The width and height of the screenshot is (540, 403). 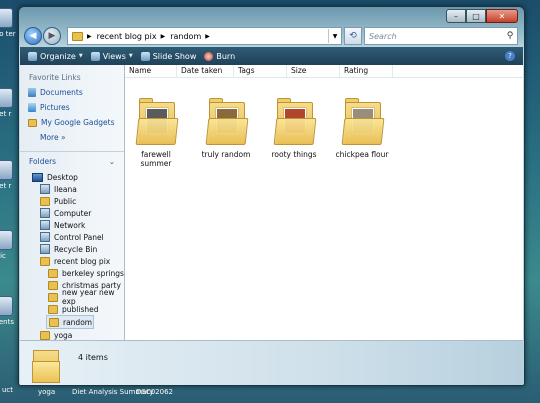 What do you see at coordinates (111, 56) in the screenshot?
I see `views-button: Views ▼` at bounding box center [111, 56].